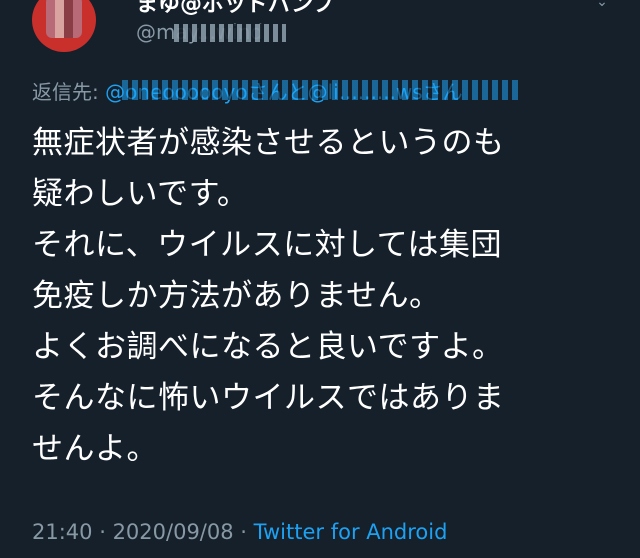  Describe the element at coordinates (236, 296) in the screenshot. I see `tweet-text-line: 免疫しか方法がありません。` at that location.